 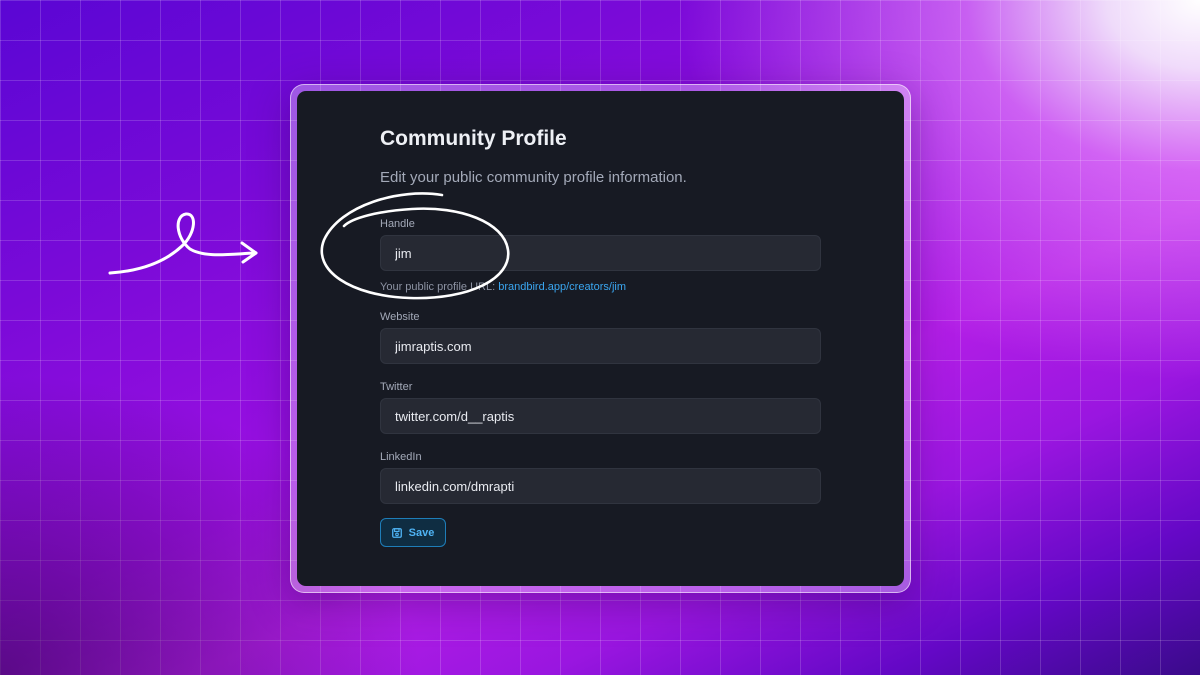 What do you see at coordinates (400, 317) in the screenshot?
I see `website-label: Website` at bounding box center [400, 317].